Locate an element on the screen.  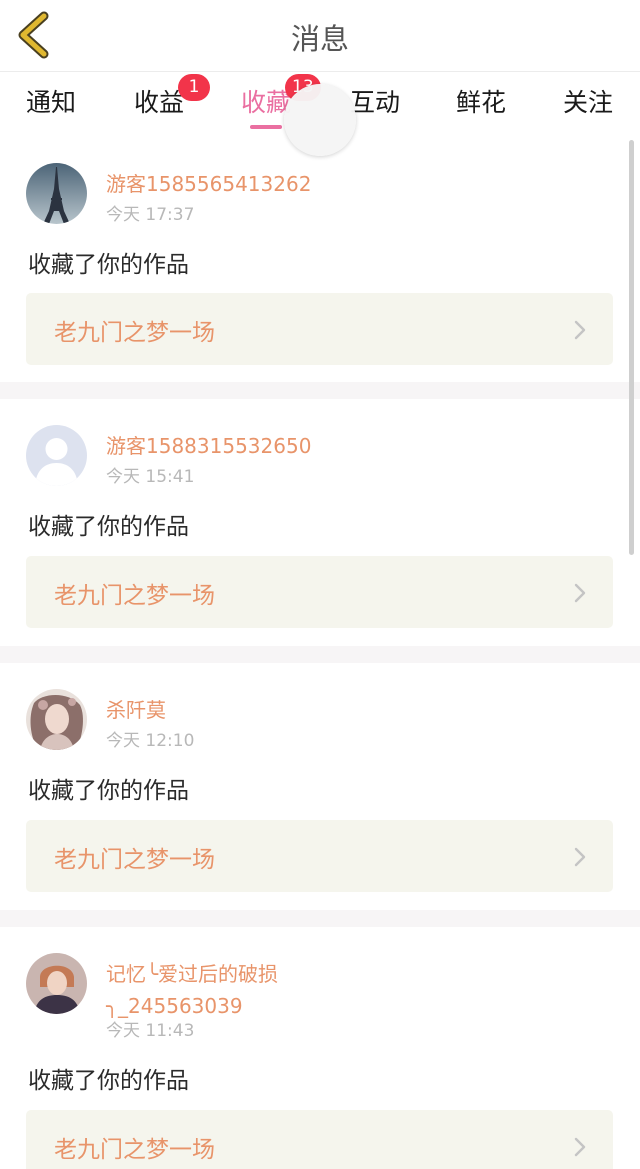
tab-earnings: 收益 1 is located at coordinates (172, 102).